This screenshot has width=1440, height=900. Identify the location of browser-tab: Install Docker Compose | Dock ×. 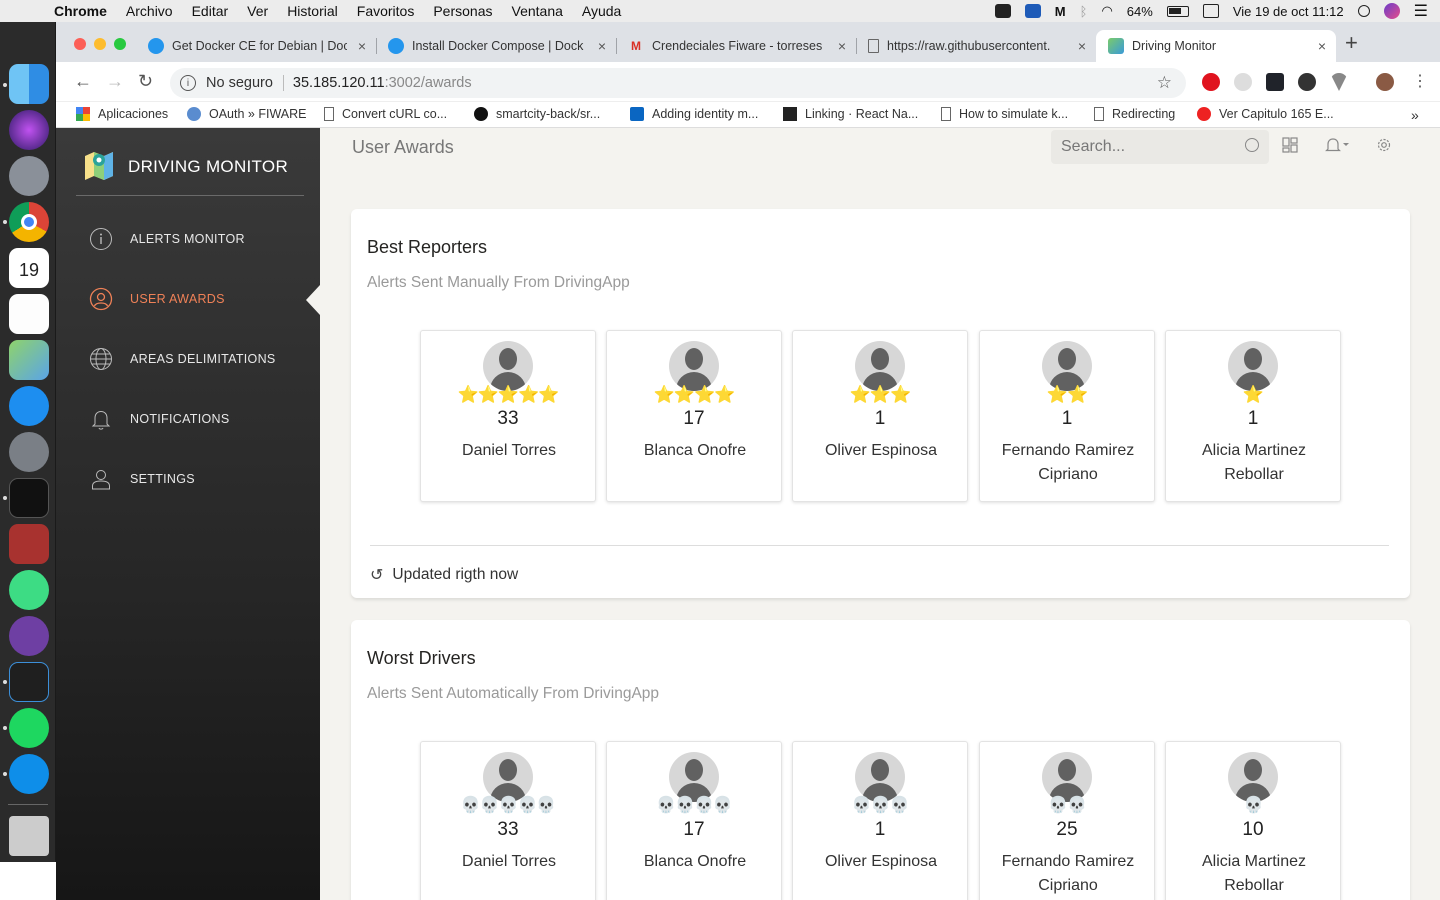
(496, 46).